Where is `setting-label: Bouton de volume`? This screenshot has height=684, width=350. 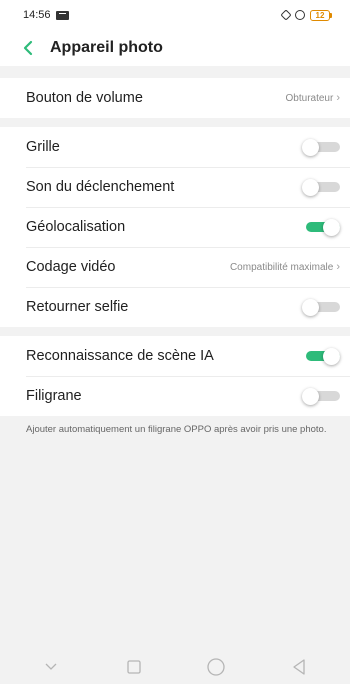 setting-label: Bouton de volume is located at coordinates (84, 98).